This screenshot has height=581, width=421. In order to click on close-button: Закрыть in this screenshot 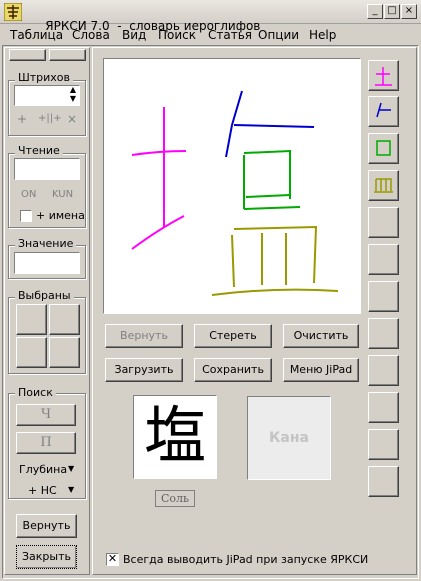, I will do `click(46, 557)`.